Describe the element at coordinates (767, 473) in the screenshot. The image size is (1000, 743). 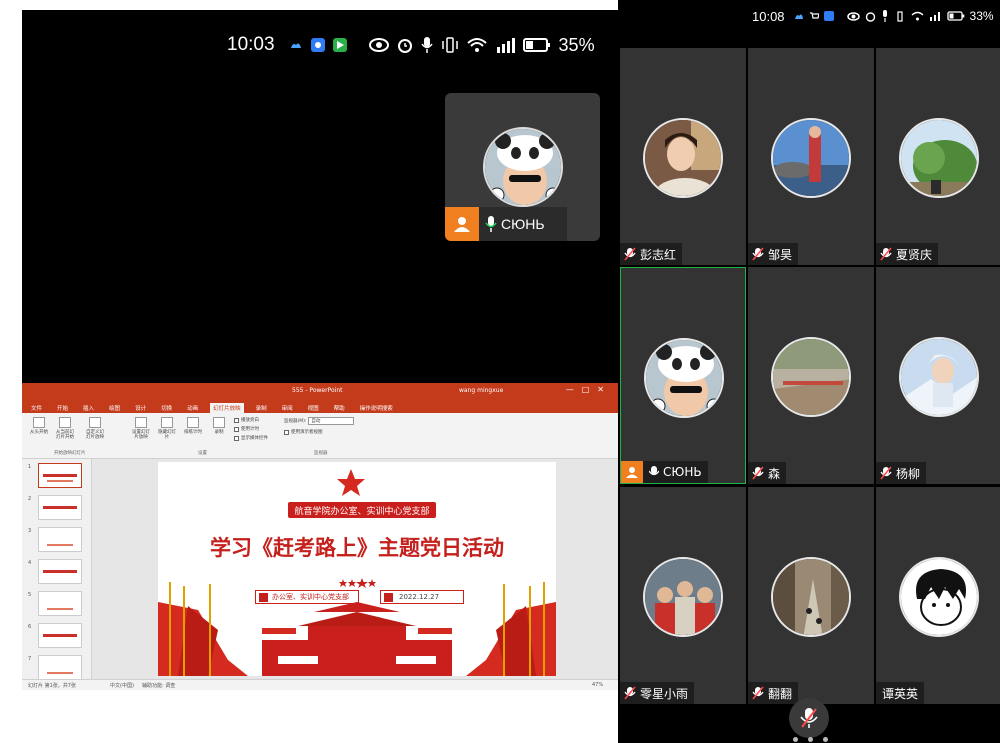
I see `participant-label: 森` at that location.